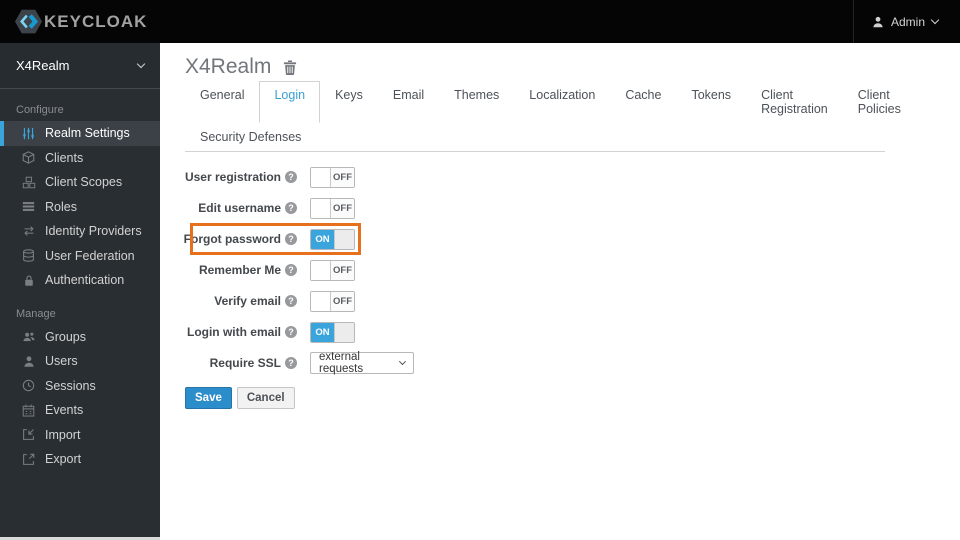 The height and width of the screenshot is (540, 960). I want to click on sidebar-item-label: Client Scopes, so click(84, 182).